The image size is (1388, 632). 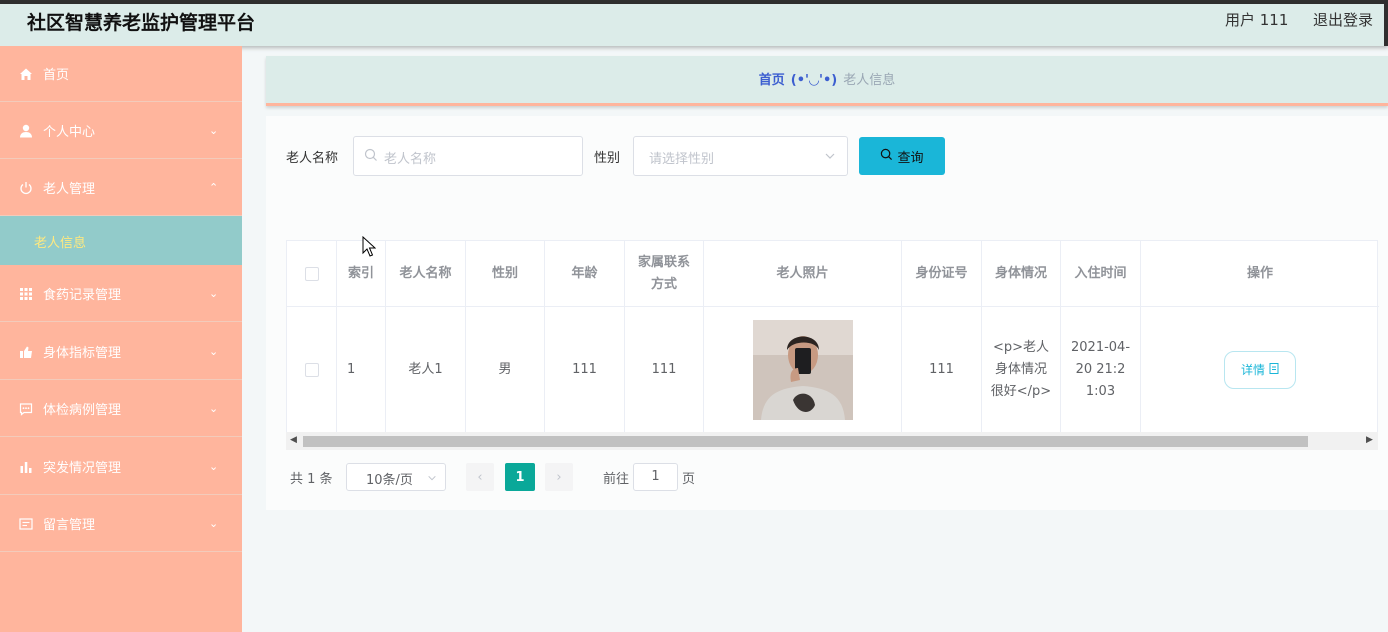 I want to click on select-all-checkbox, so click(x=311, y=273).